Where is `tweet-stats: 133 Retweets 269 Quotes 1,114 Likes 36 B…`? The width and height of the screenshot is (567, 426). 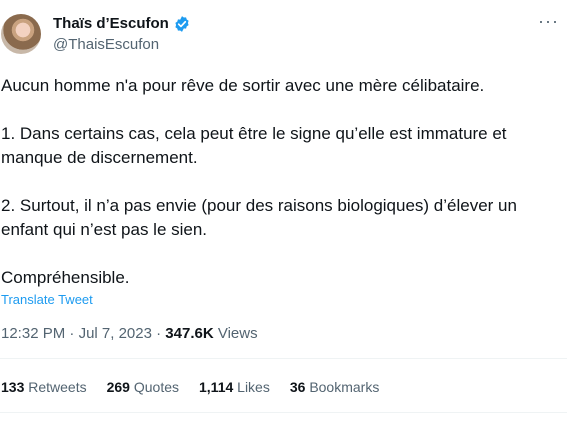 tweet-stats: 133 Retweets 269 Quotes 1,114 Likes 36 B… is located at coordinates (190, 387).